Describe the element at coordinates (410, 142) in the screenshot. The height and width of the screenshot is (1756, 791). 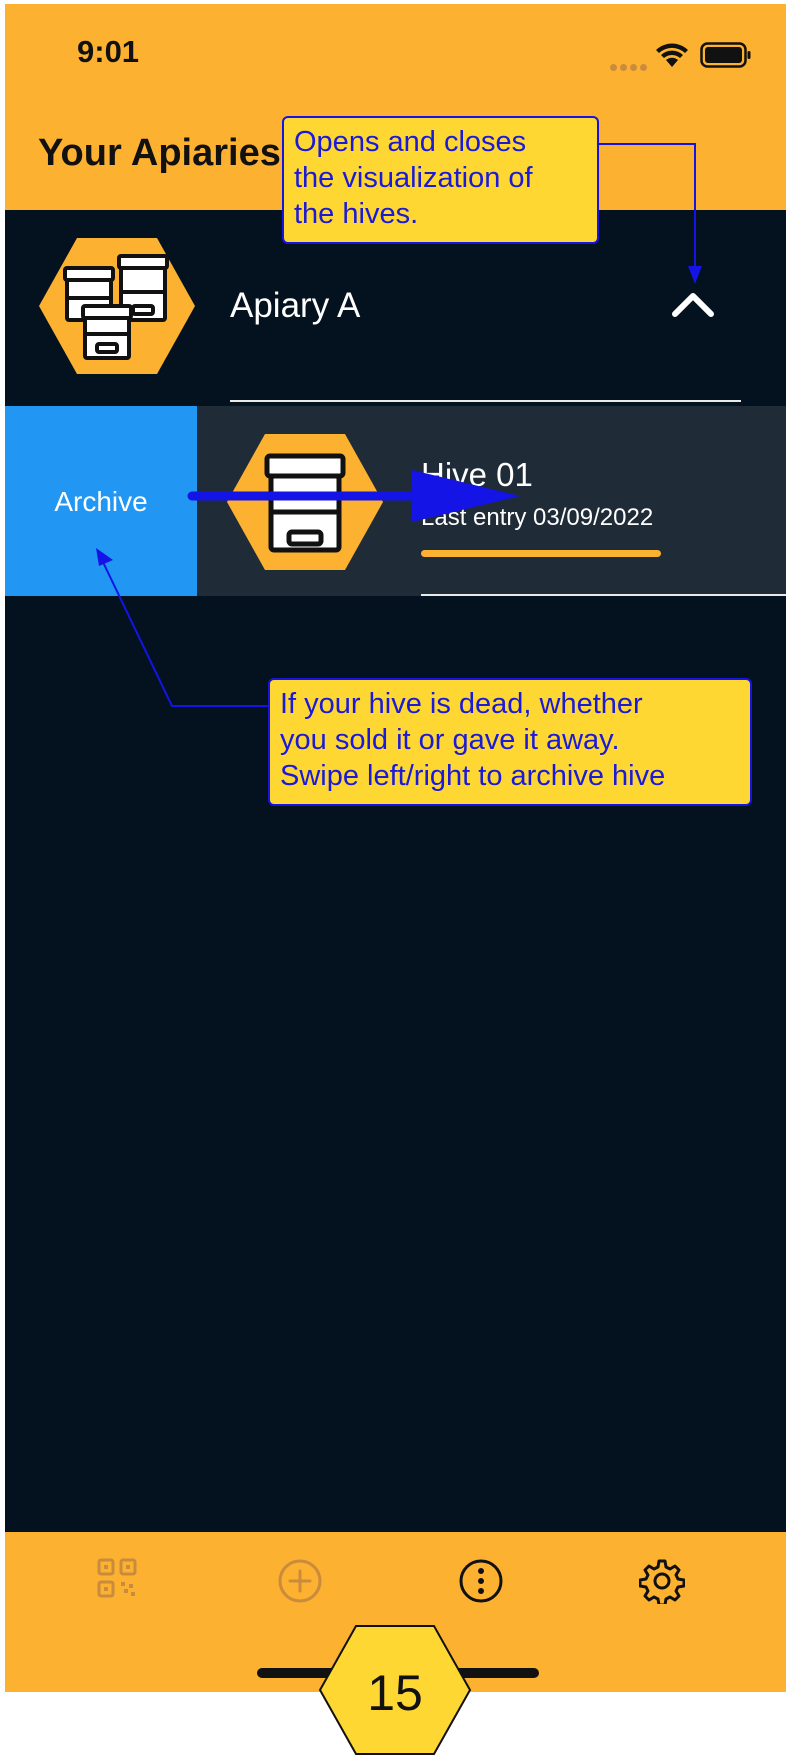
I see `callout-line: Opens and closes` at that location.